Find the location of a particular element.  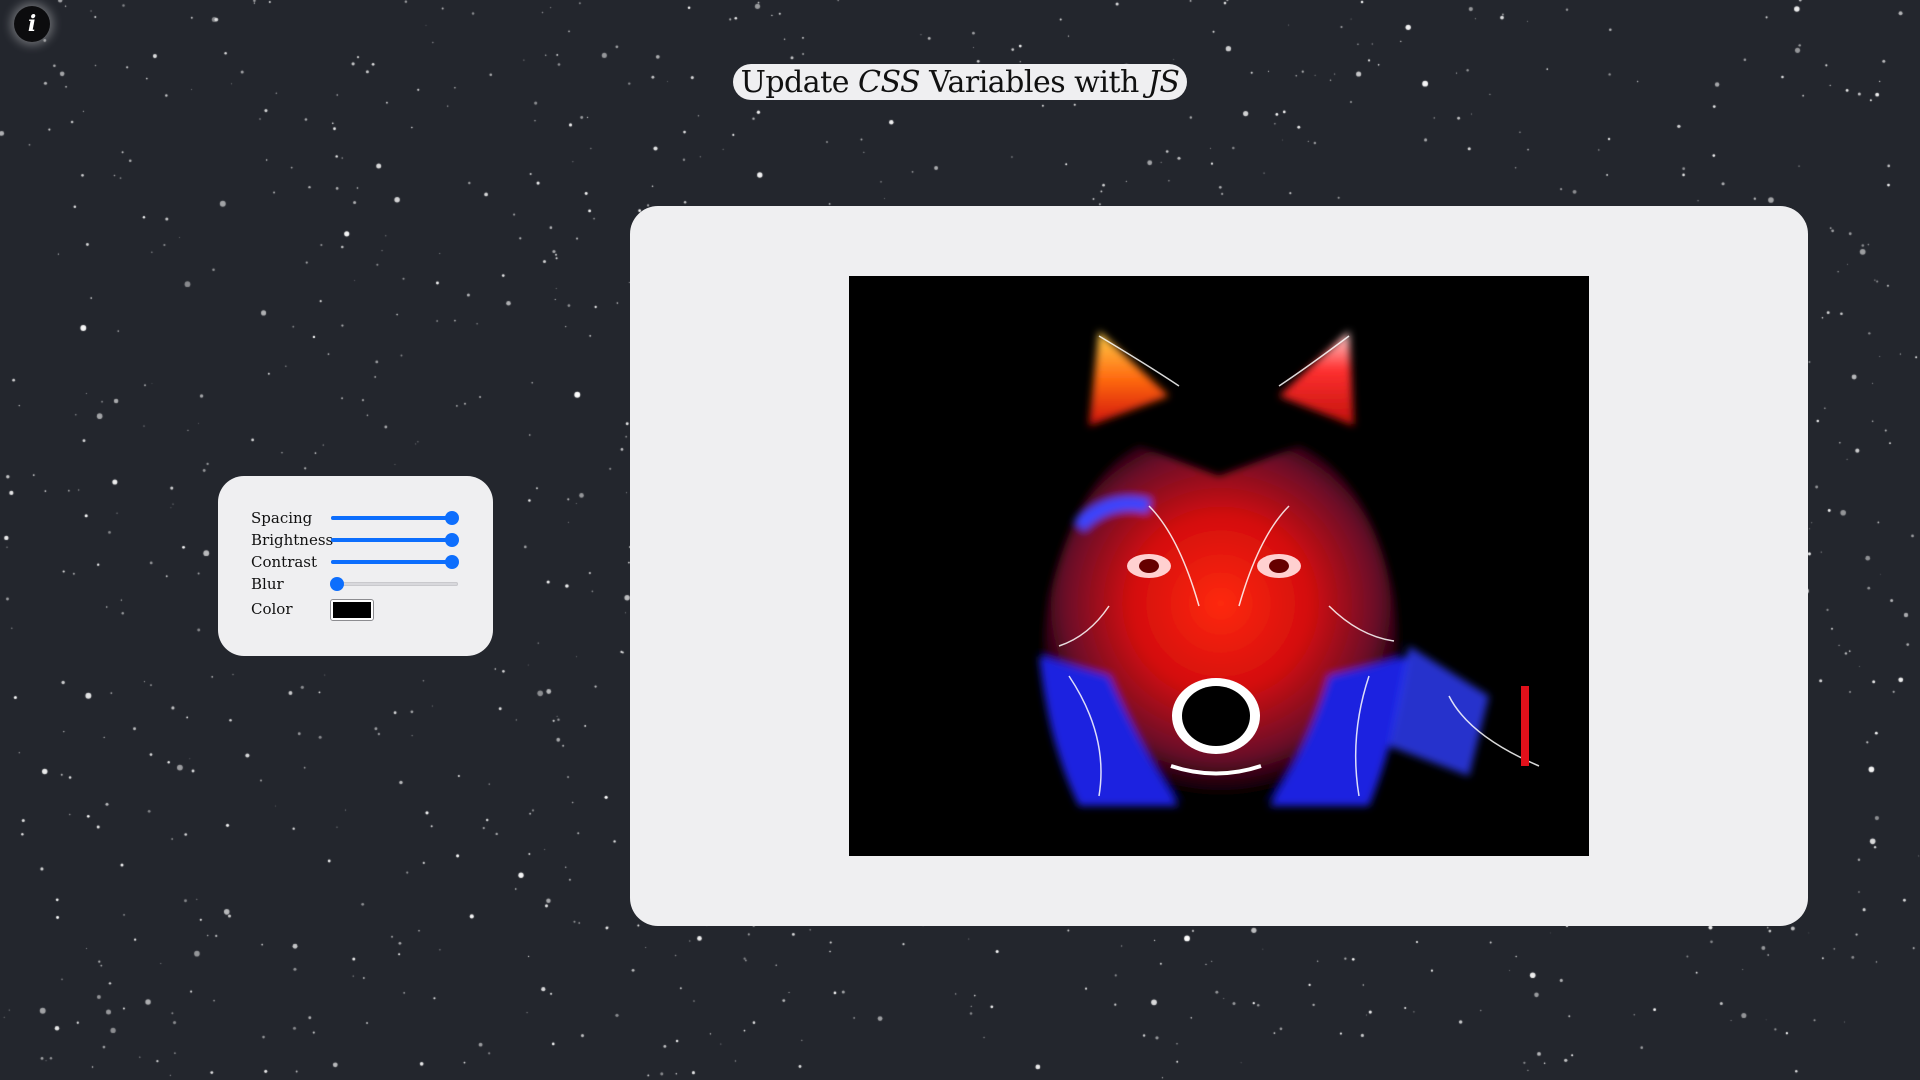

blur-label: Blur is located at coordinates (267, 584).